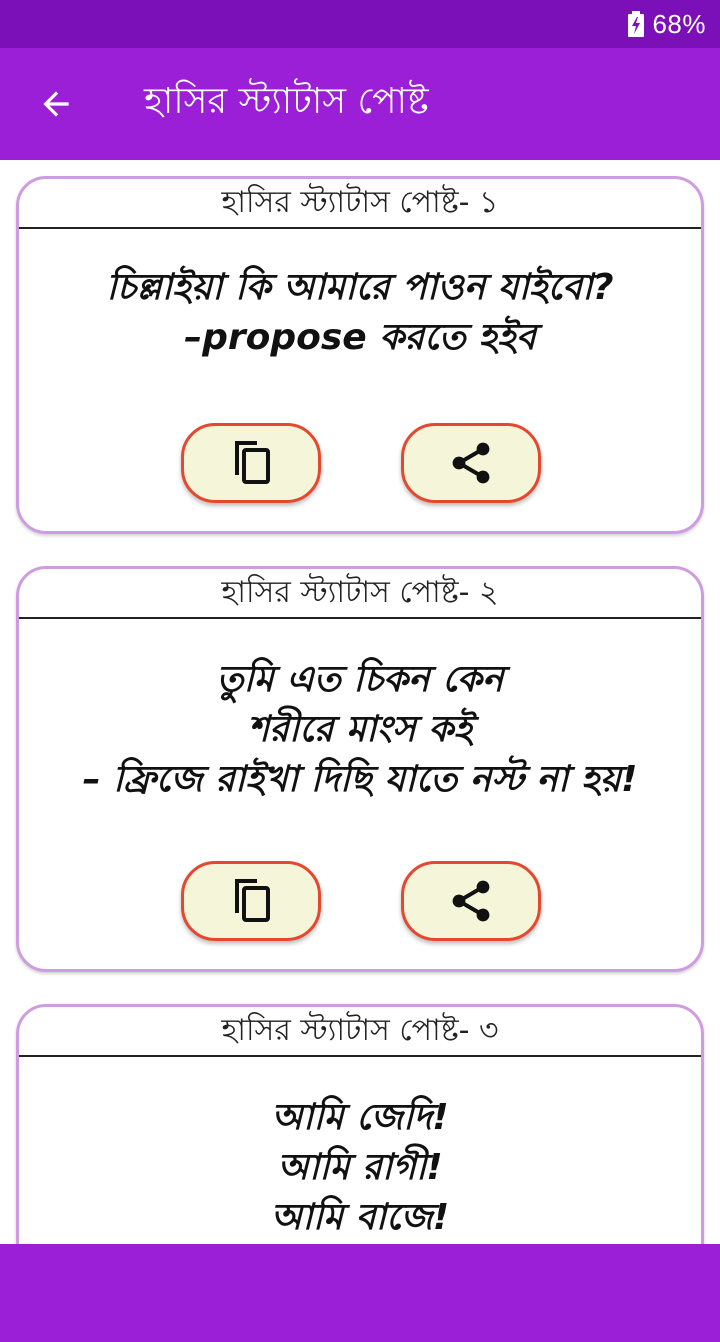  What do you see at coordinates (360, 729) in the screenshot?
I see `post-text-line: শরীরে মাংস কই` at bounding box center [360, 729].